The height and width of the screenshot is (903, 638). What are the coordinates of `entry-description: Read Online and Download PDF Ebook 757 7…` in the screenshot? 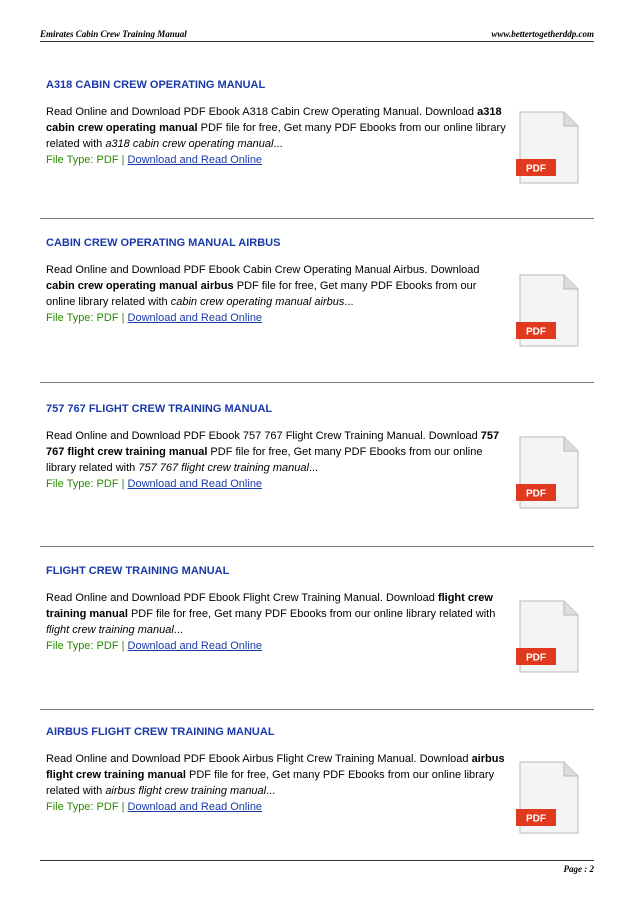 It's located at (273, 460).